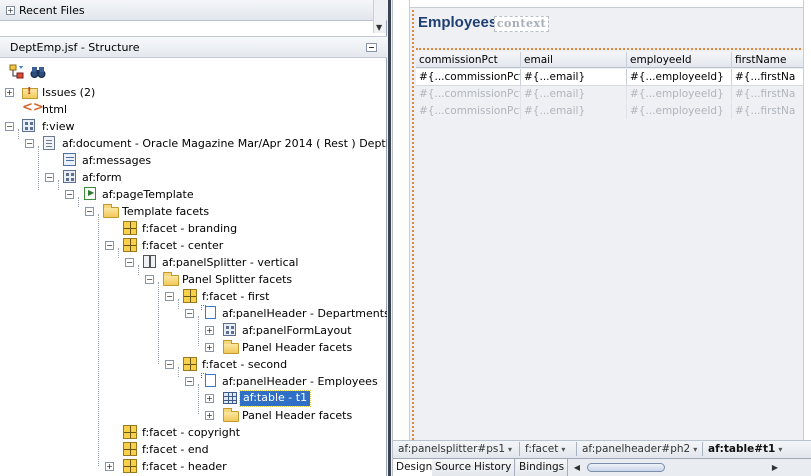 This screenshot has height=476, width=811. Describe the element at coordinates (542, 449) in the screenshot. I see `breadcrumb-label: f:facet` at that location.